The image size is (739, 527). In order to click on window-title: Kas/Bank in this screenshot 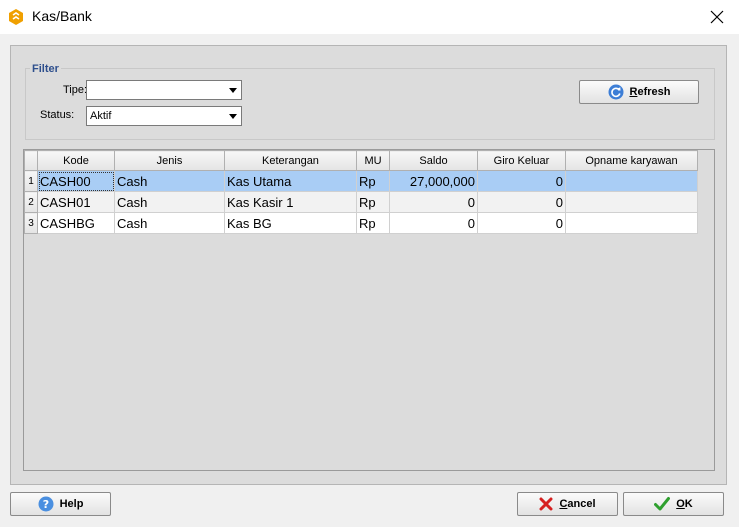, I will do `click(62, 16)`.